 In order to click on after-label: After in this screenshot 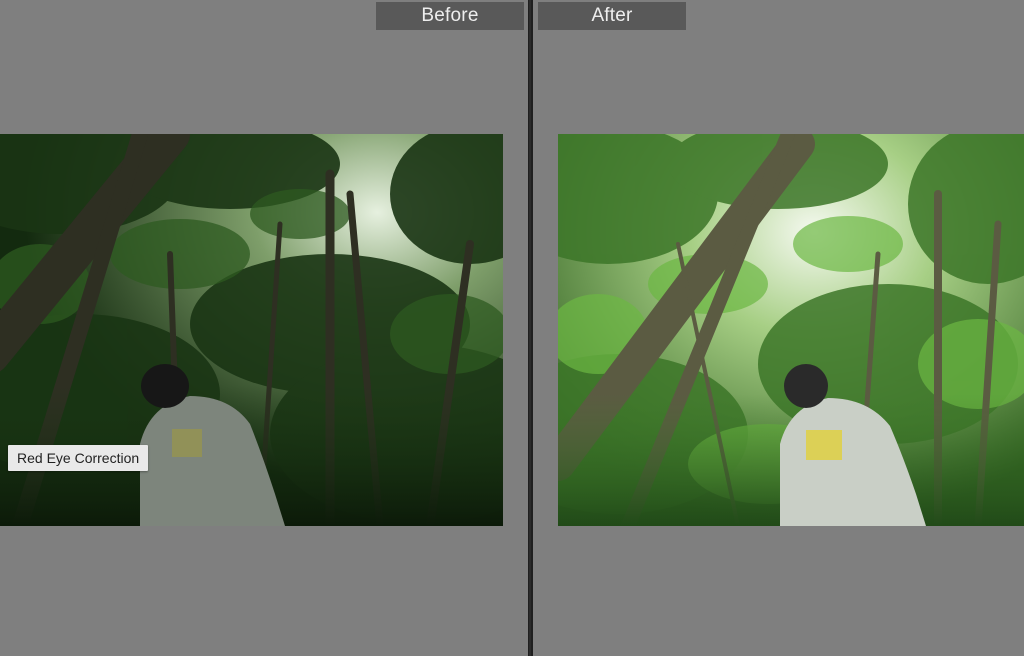, I will do `click(612, 16)`.